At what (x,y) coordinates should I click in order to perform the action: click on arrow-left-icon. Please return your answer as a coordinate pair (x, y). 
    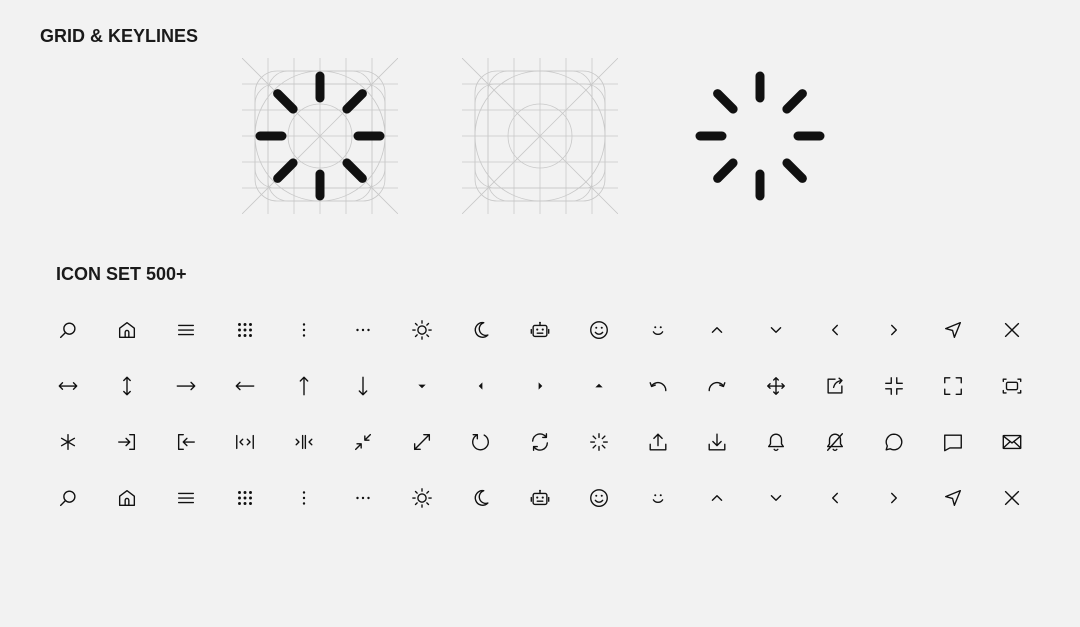
    Looking at the image, I should click on (244, 386).